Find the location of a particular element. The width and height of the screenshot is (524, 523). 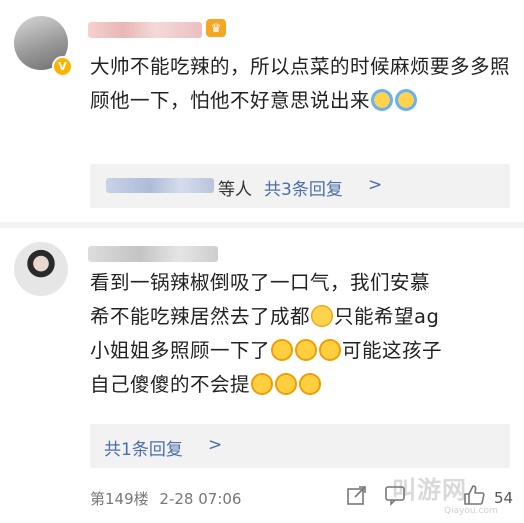

comment-text-content: 大帅不能吃辣的，所以点菜的时候麻烦要多多照顾他一下，怕他不好意思说出来 is located at coordinates (300, 83).